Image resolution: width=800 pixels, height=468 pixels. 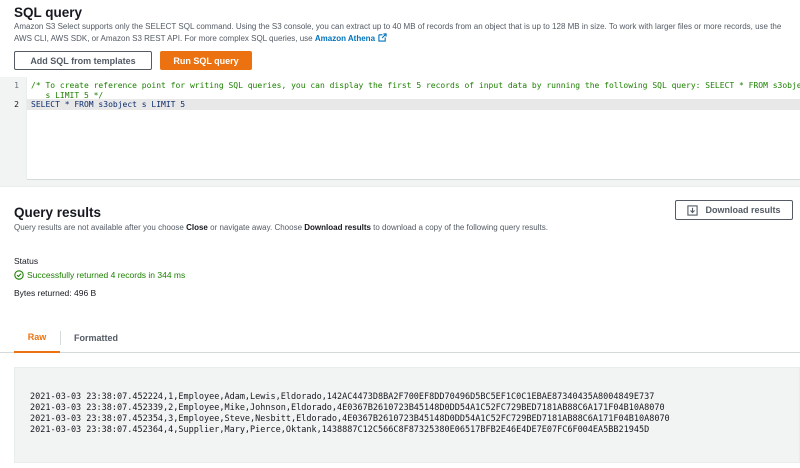 I want to click on results-desc-part-2: or navigate away. Choose, so click(x=256, y=227).